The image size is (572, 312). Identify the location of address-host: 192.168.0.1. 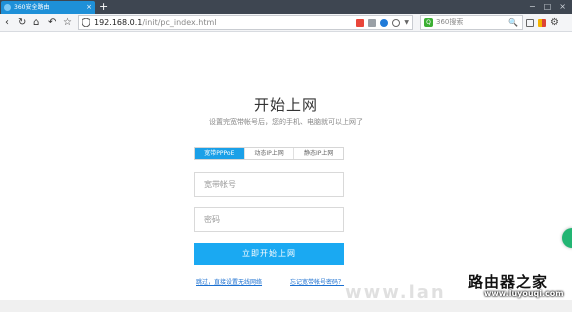
(118, 22).